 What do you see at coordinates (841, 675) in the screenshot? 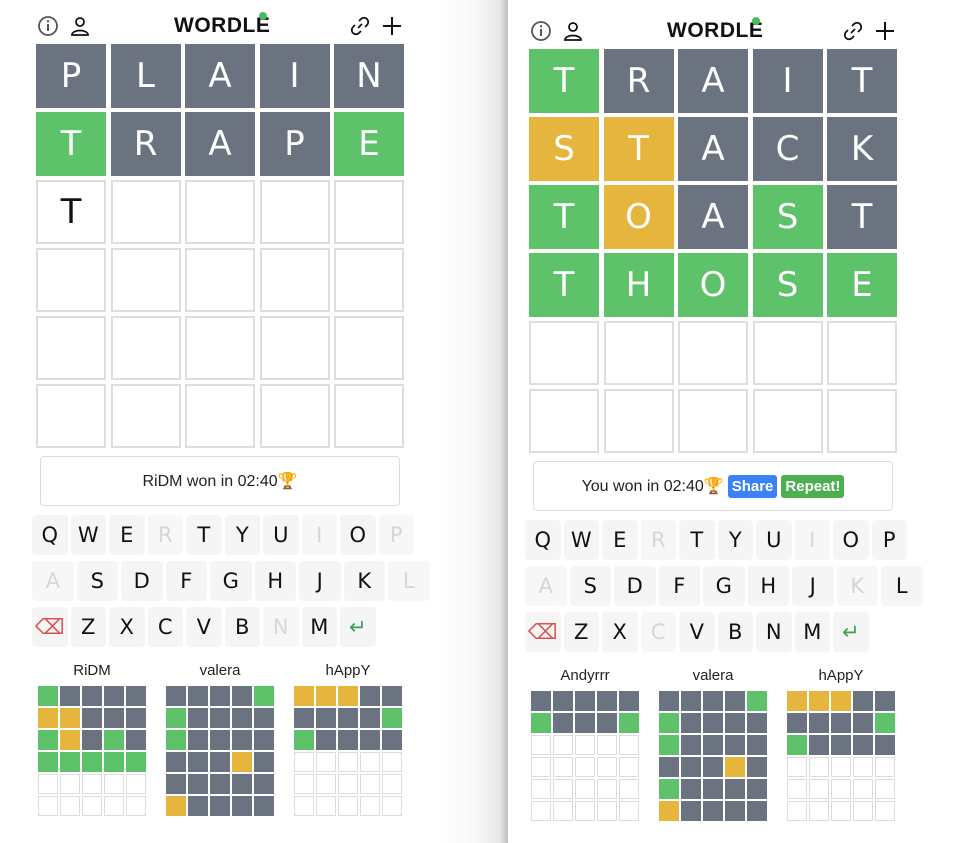
I see `player-name: hAppY` at bounding box center [841, 675].